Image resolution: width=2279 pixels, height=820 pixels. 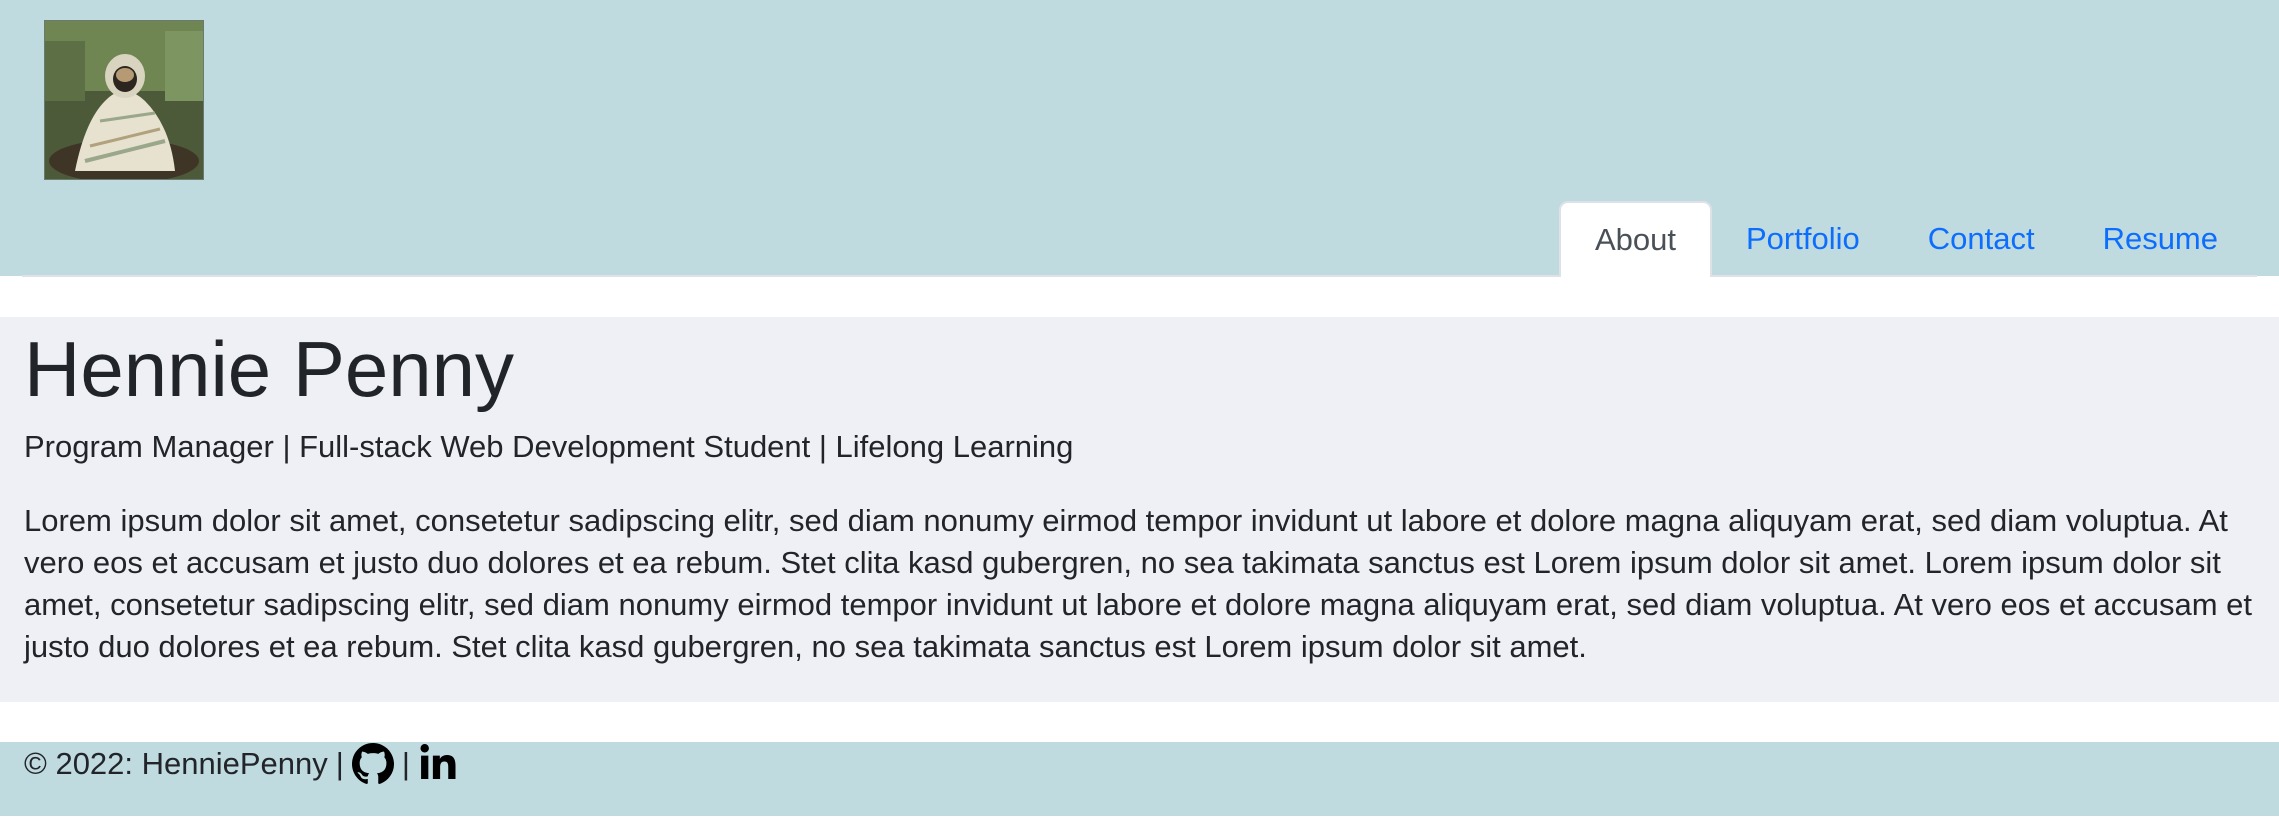 I want to click on avatar-photo, so click(x=124, y=100).